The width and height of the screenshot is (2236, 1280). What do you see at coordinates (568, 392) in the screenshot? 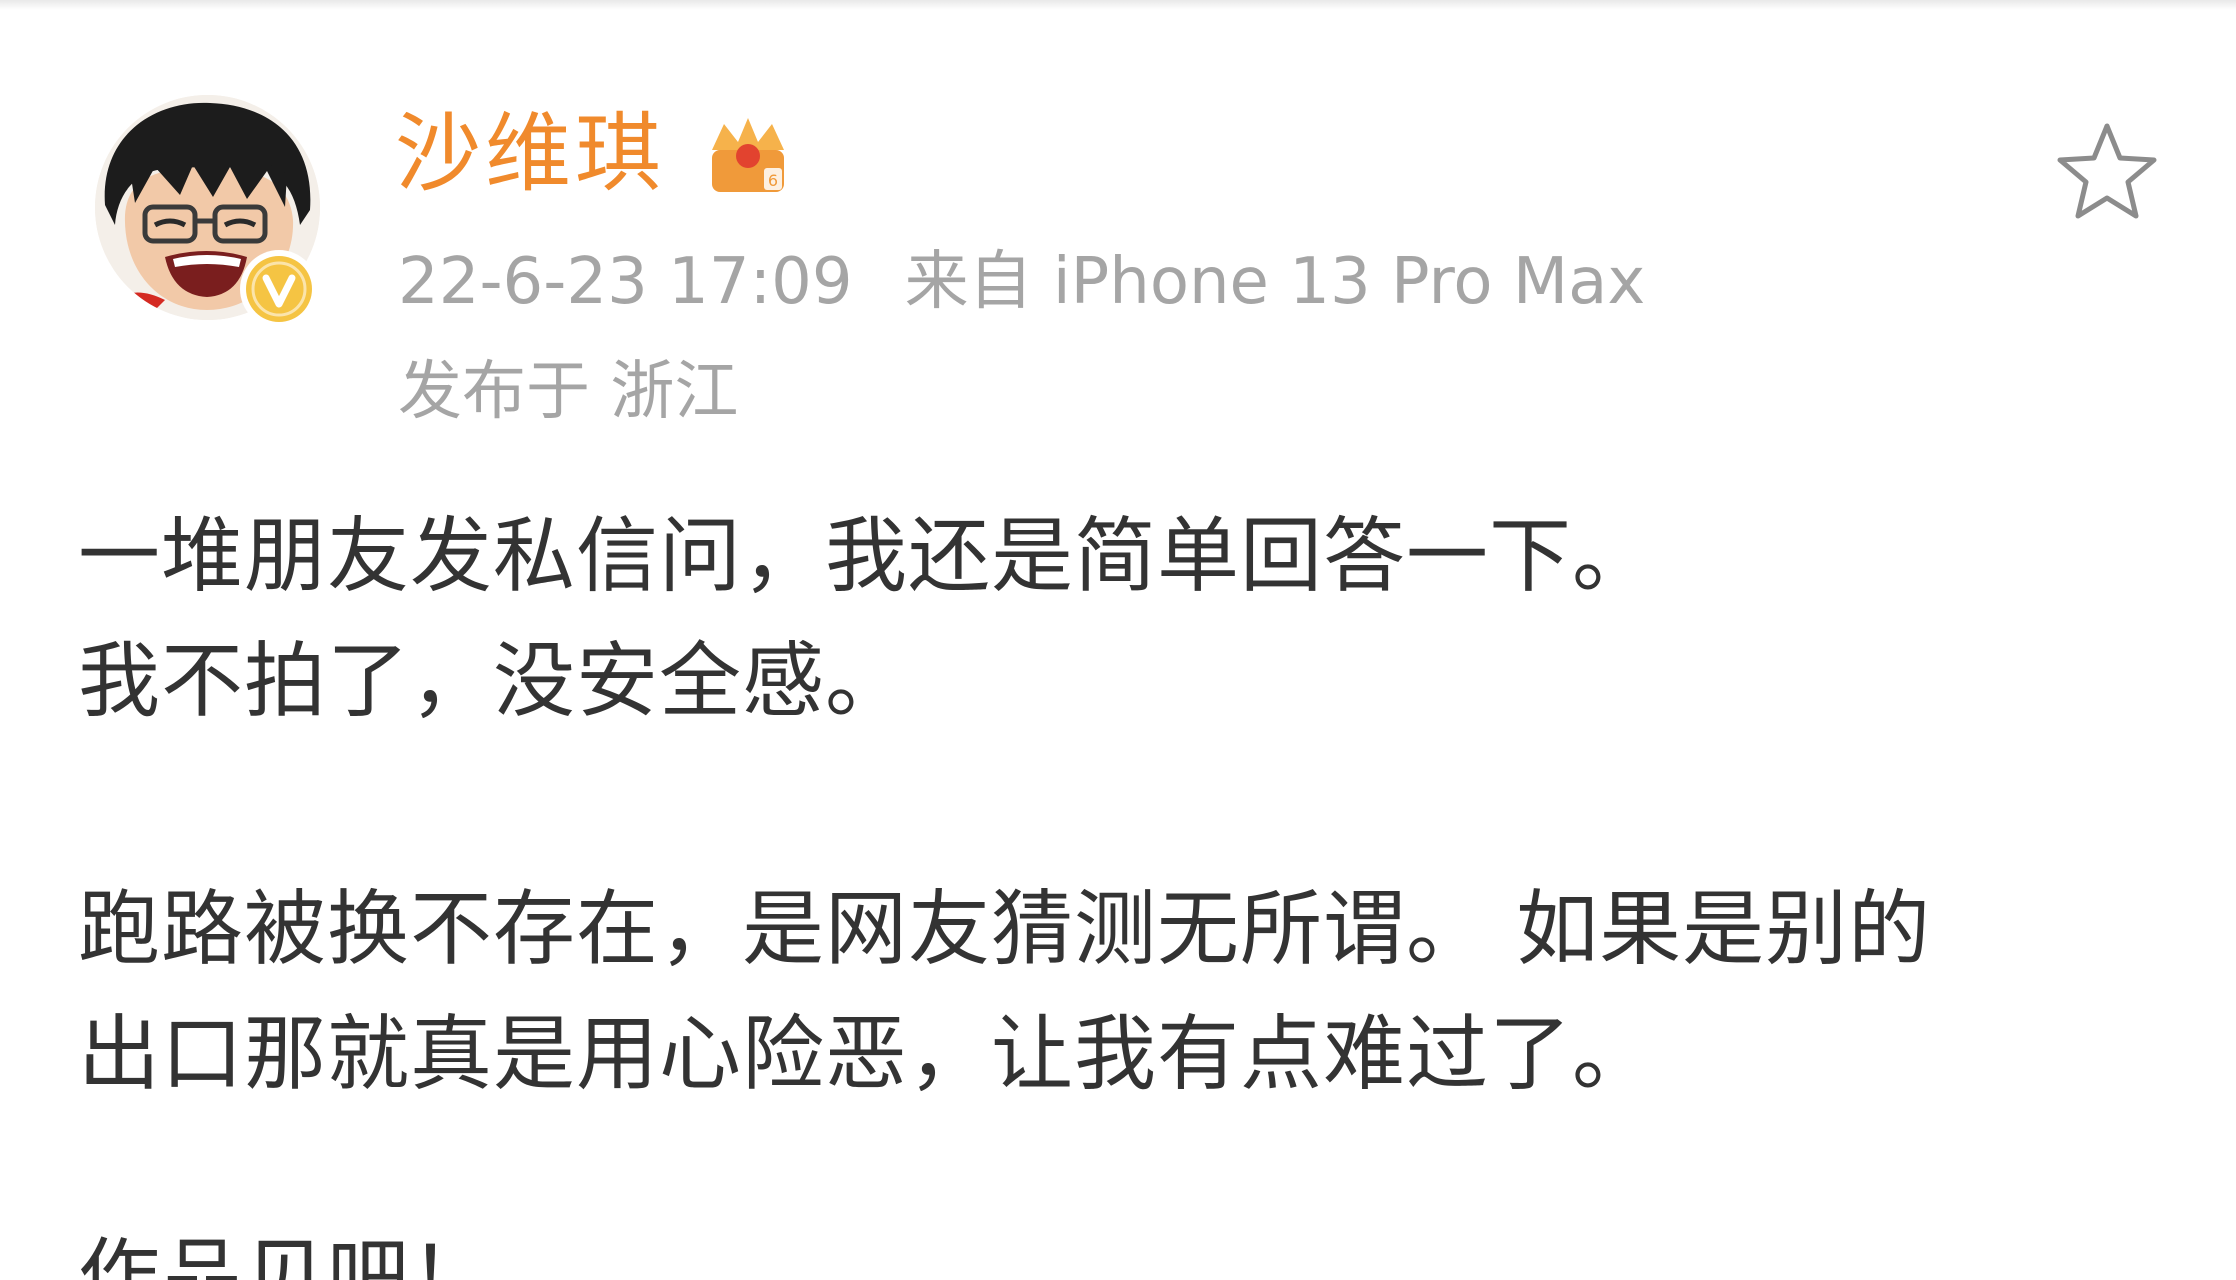
I see `post-location: 发布于 浙江` at bounding box center [568, 392].